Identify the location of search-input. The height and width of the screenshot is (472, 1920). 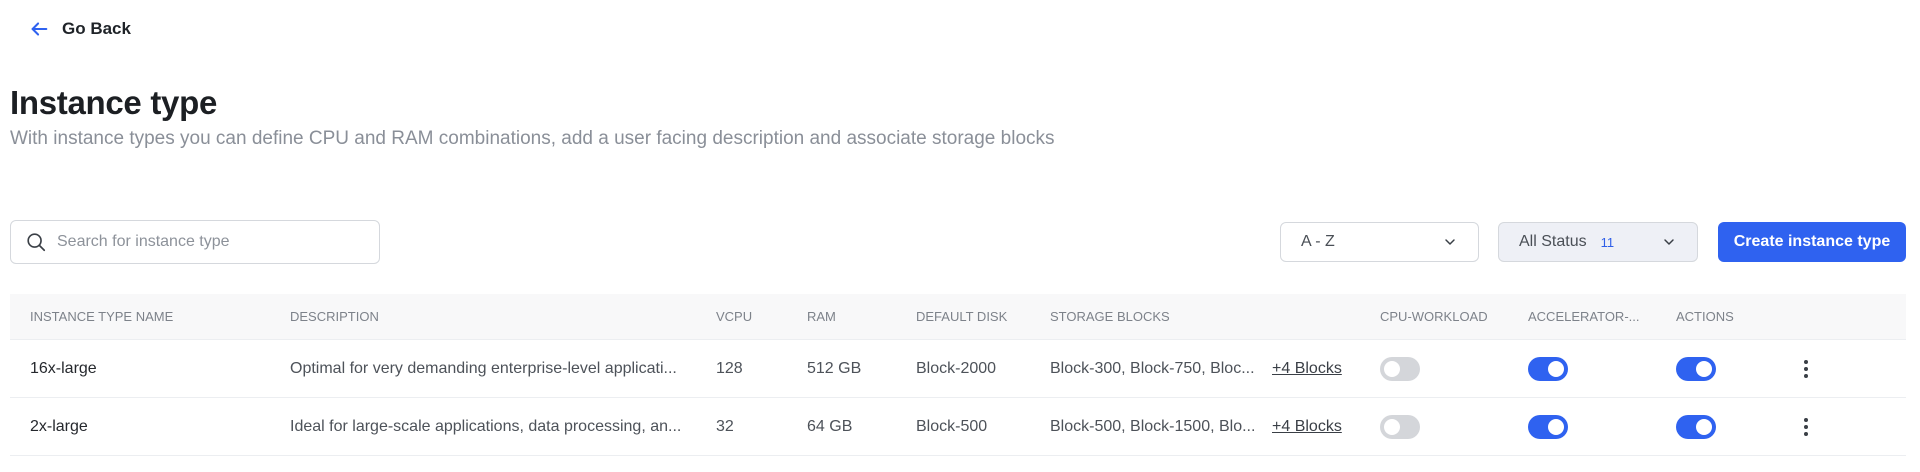
(211, 242).